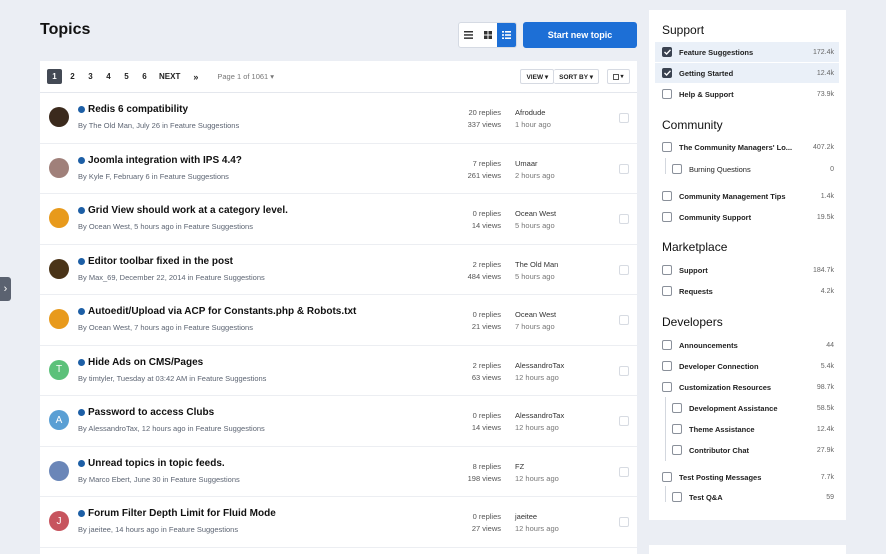 The width and height of the screenshot is (886, 554). I want to click on topic-title-link: Unread topics in topic feeds., so click(156, 463).